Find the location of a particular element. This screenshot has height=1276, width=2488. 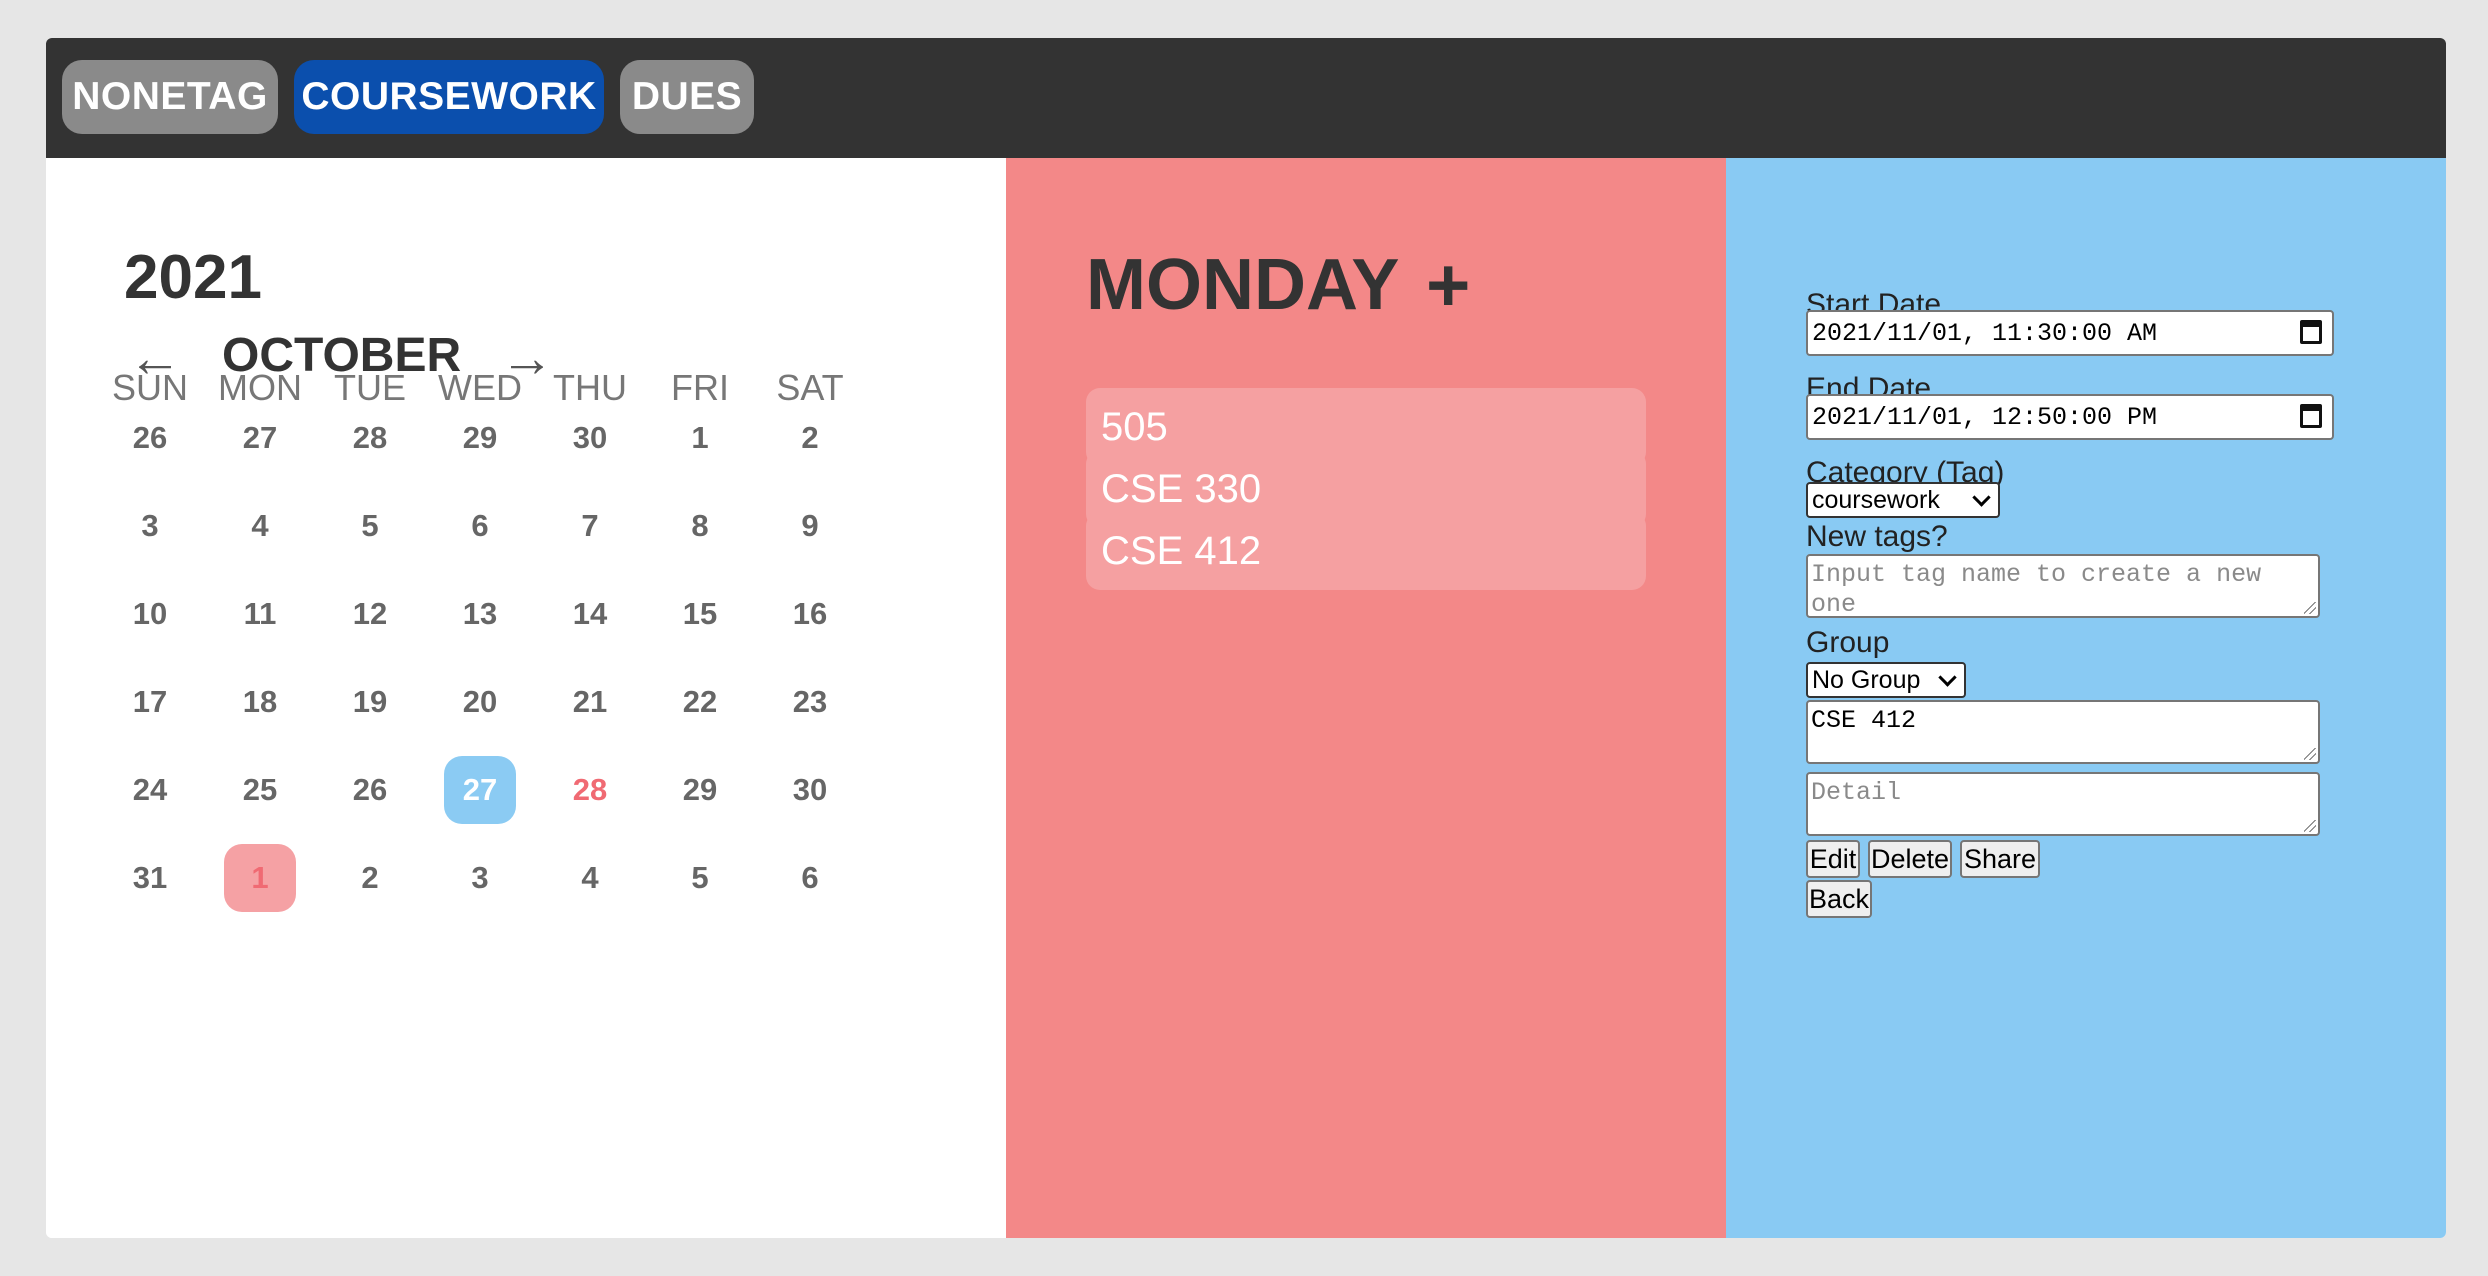

calendar-day: 7 is located at coordinates (590, 526).